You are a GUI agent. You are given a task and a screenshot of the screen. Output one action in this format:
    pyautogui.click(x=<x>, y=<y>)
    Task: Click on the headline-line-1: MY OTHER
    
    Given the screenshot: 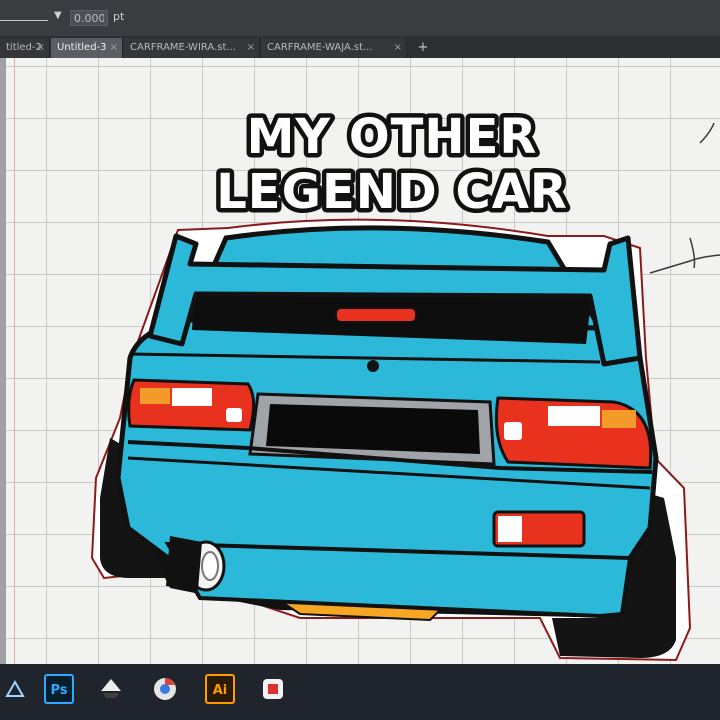 What is the action you would take?
    pyautogui.click(x=391, y=137)
    